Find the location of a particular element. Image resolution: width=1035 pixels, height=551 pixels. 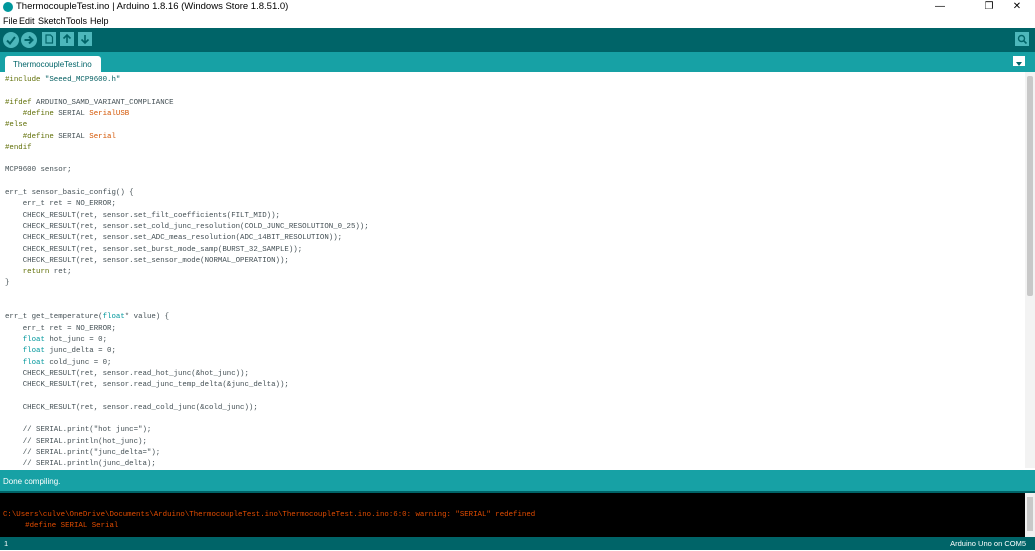

open-sketch-button is located at coordinates (67, 39).